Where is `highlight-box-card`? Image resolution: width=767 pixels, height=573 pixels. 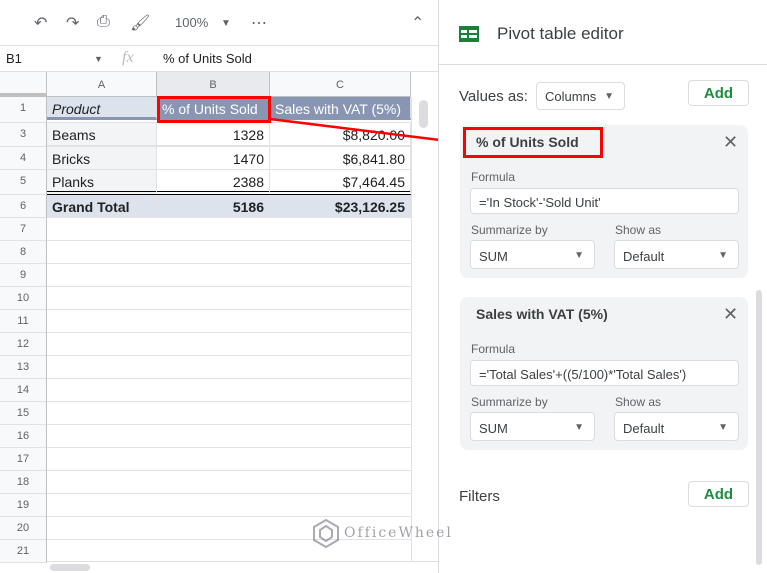
highlight-box-card is located at coordinates (533, 142).